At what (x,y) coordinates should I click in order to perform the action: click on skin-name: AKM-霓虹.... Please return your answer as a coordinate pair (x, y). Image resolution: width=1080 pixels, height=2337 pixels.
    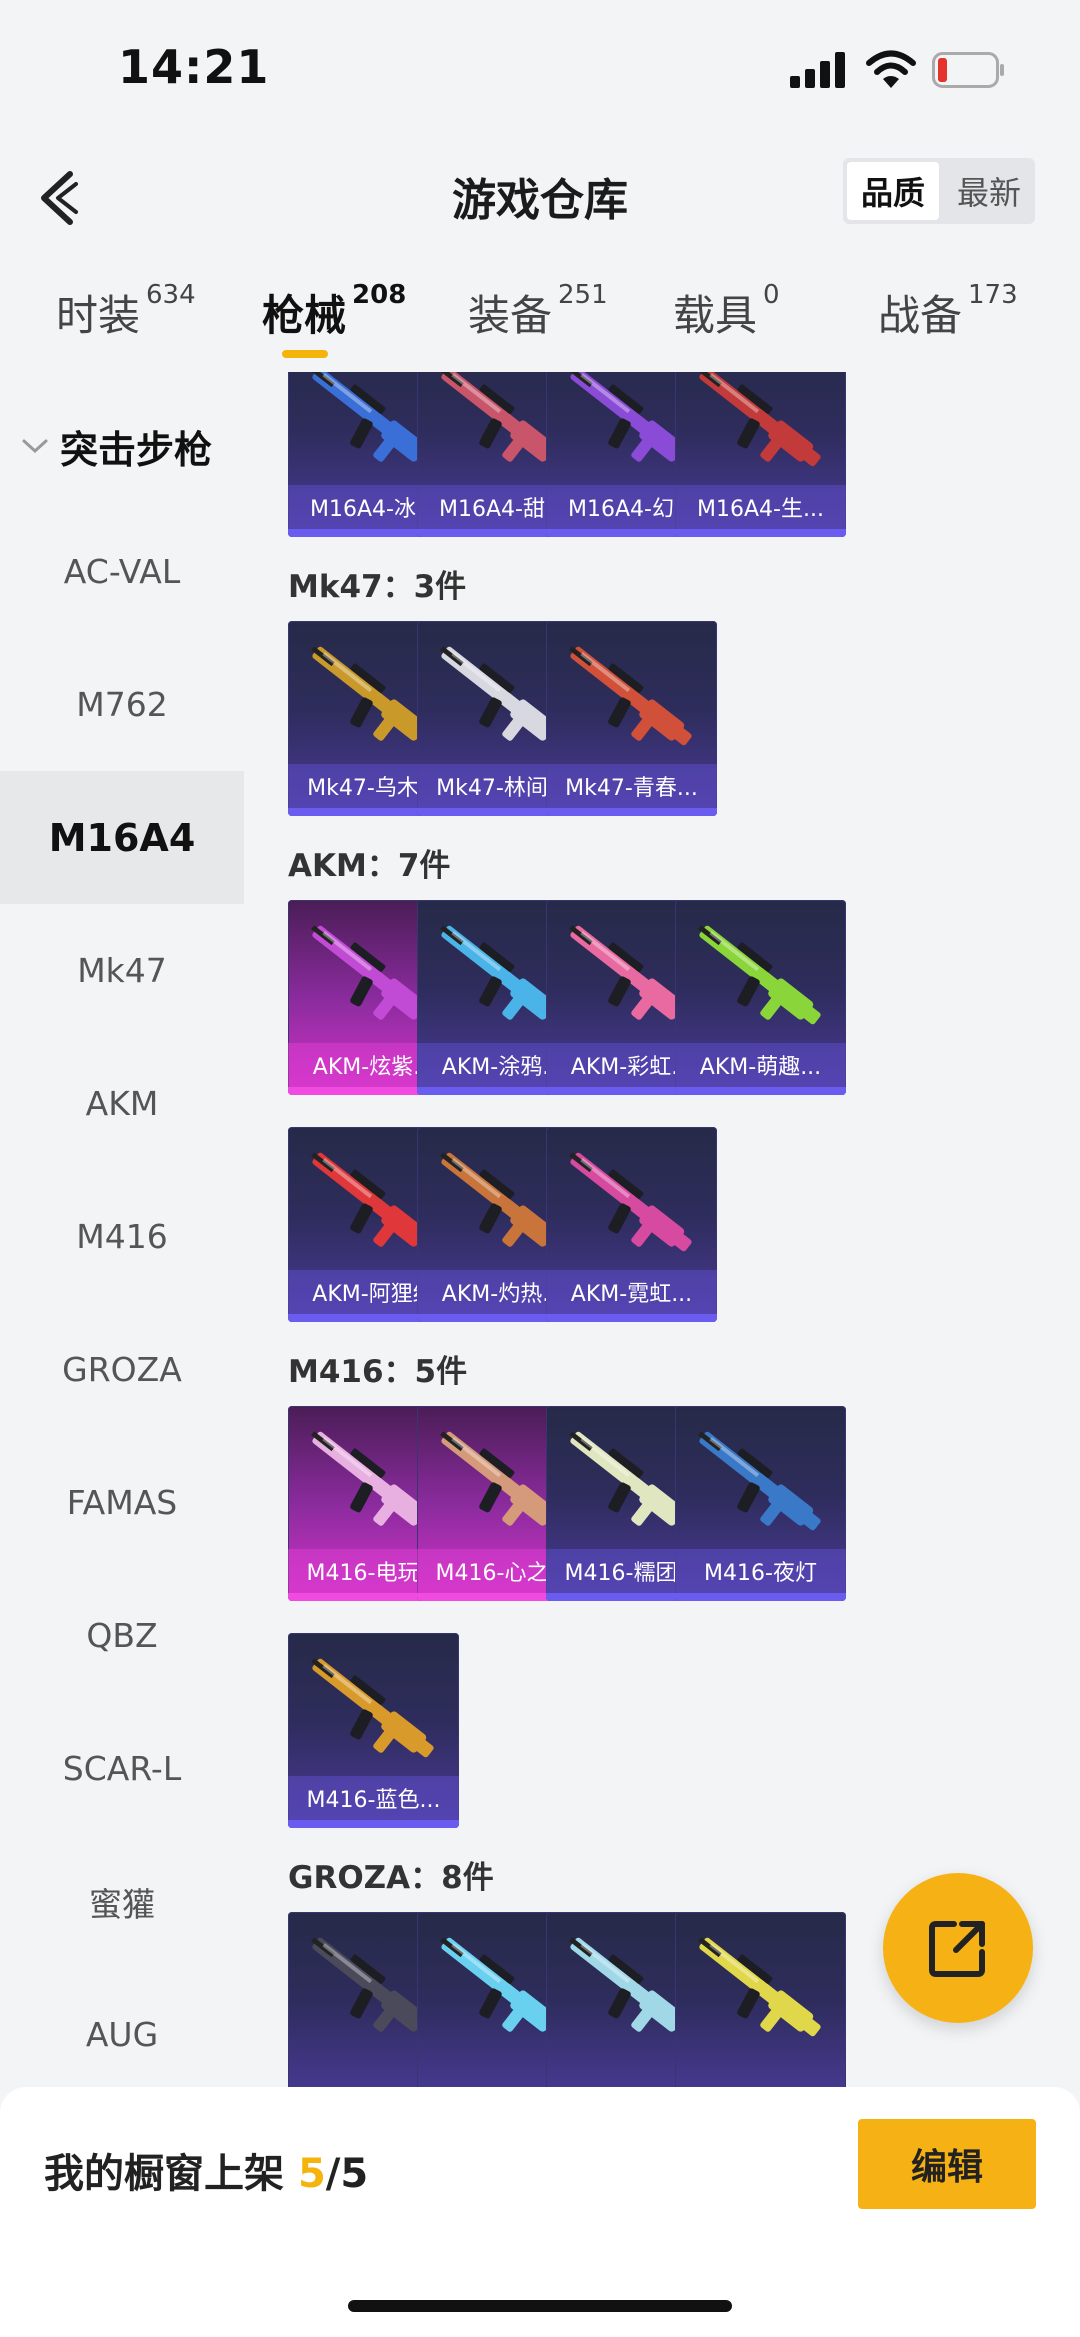
    Looking at the image, I should click on (631, 1292).